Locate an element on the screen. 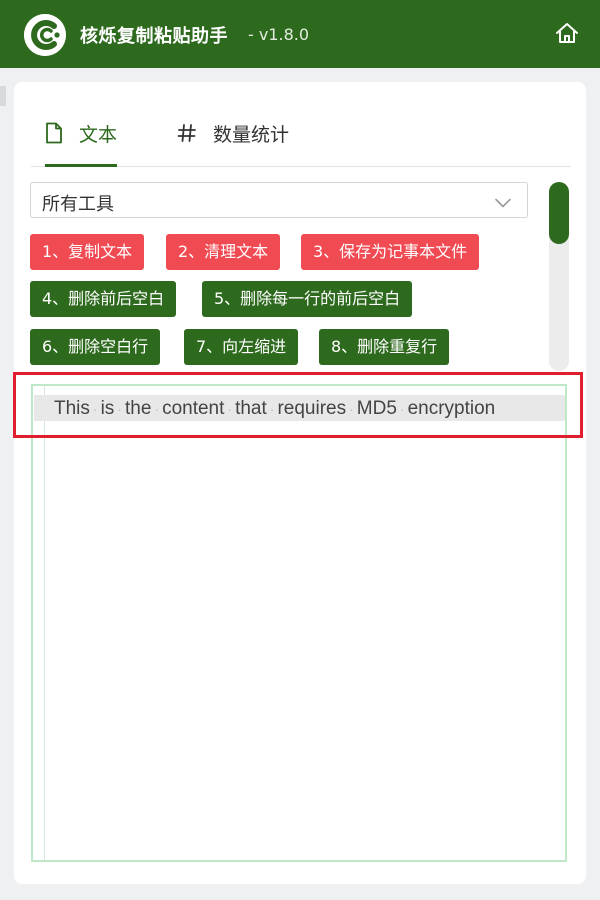  trim-whitespace-button: 4、删除前后空白 is located at coordinates (103, 299).